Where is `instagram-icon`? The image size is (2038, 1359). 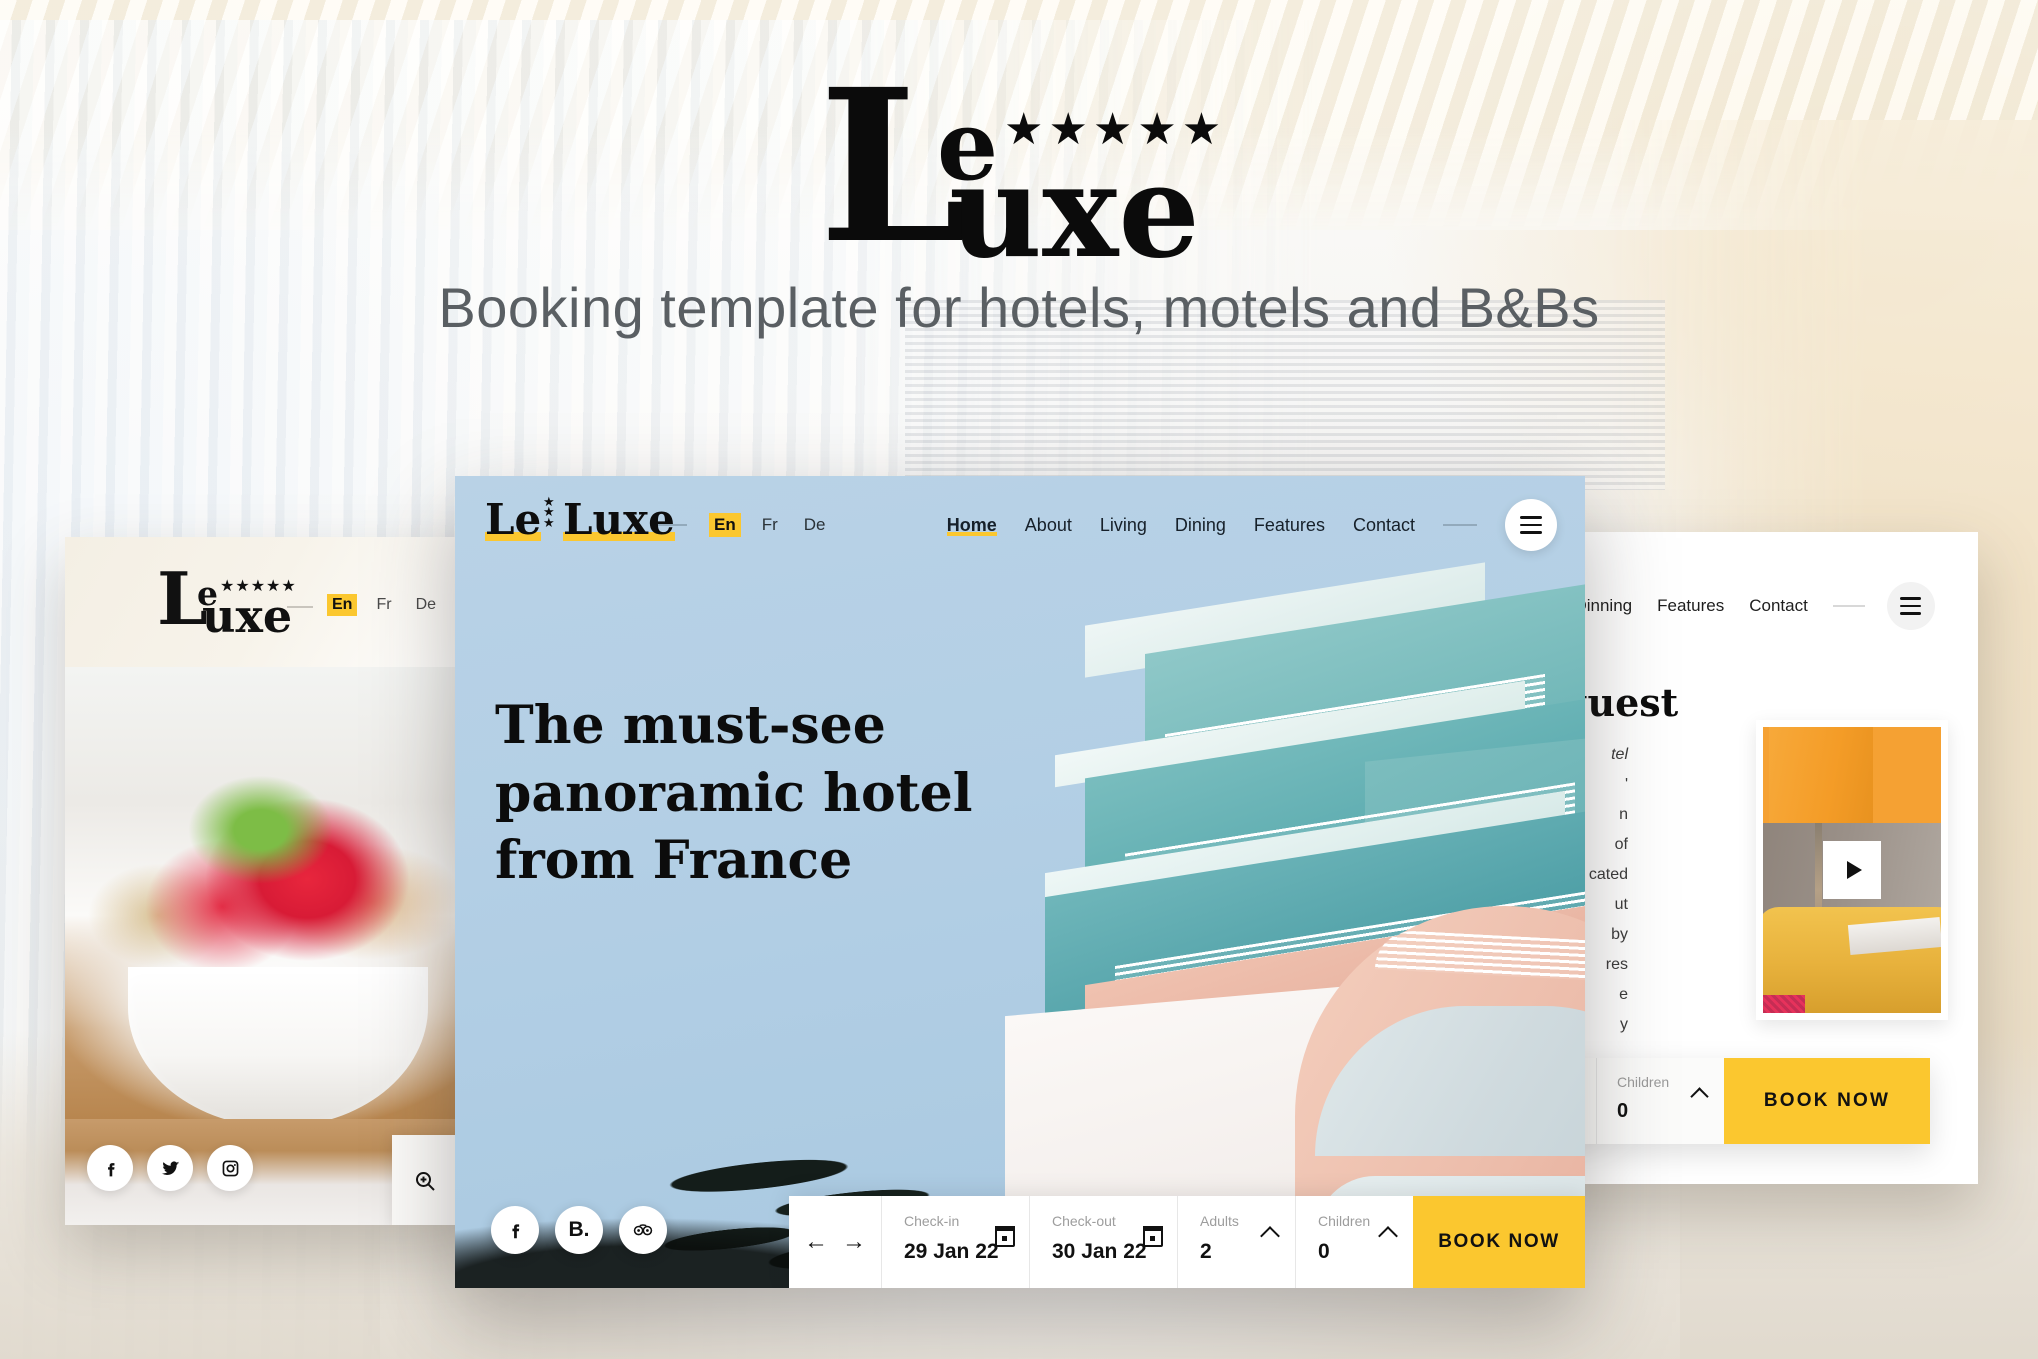
instagram-icon is located at coordinates (230, 1168).